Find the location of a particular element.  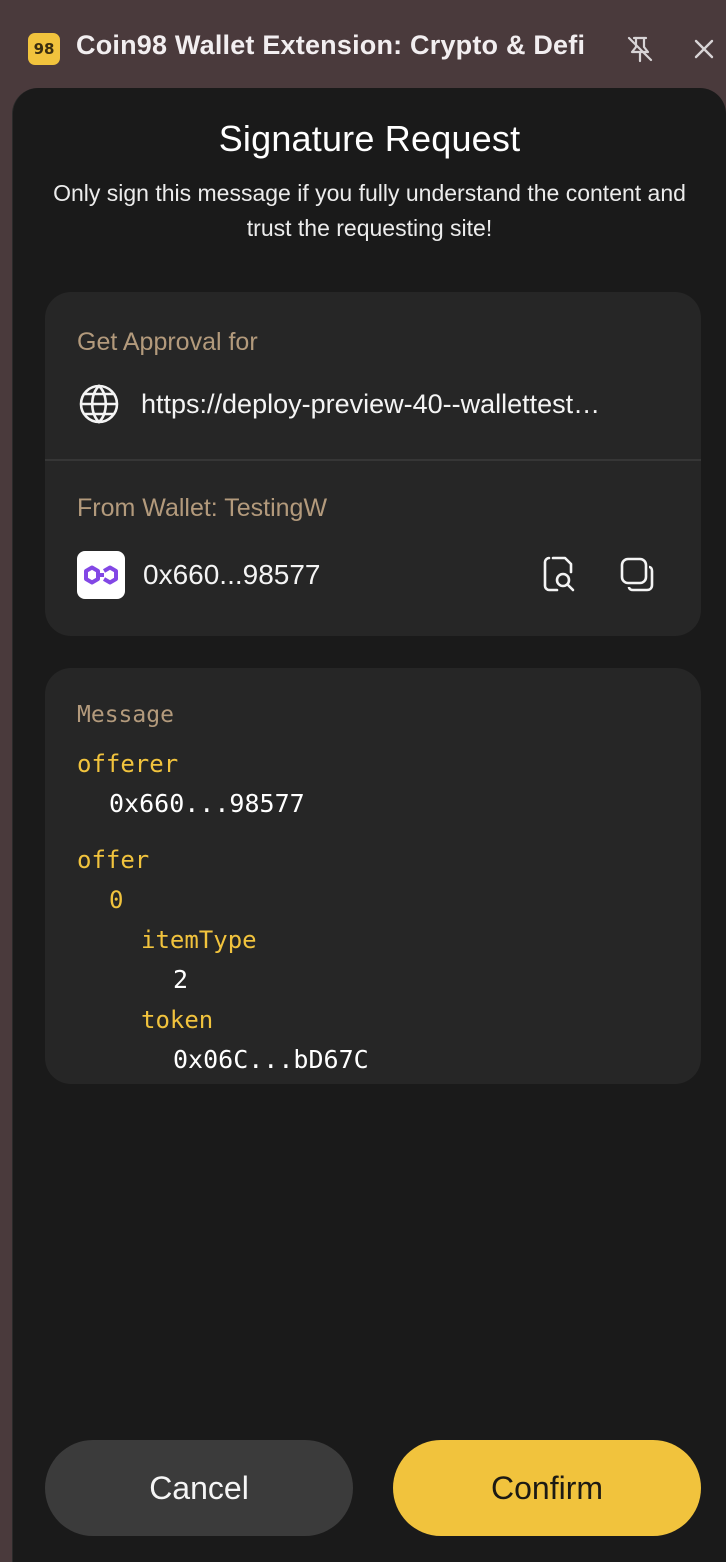

message-value-offerer: 0x660...98577 is located at coordinates (207, 803).